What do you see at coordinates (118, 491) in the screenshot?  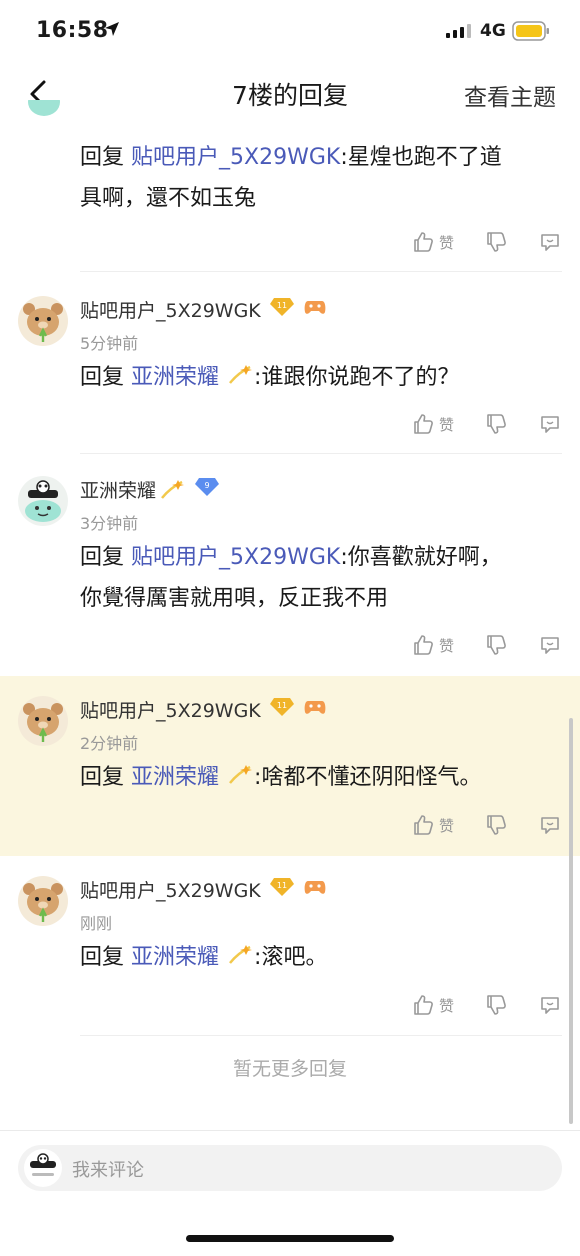 I see `username-text: 亚洲荣耀` at bounding box center [118, 491].